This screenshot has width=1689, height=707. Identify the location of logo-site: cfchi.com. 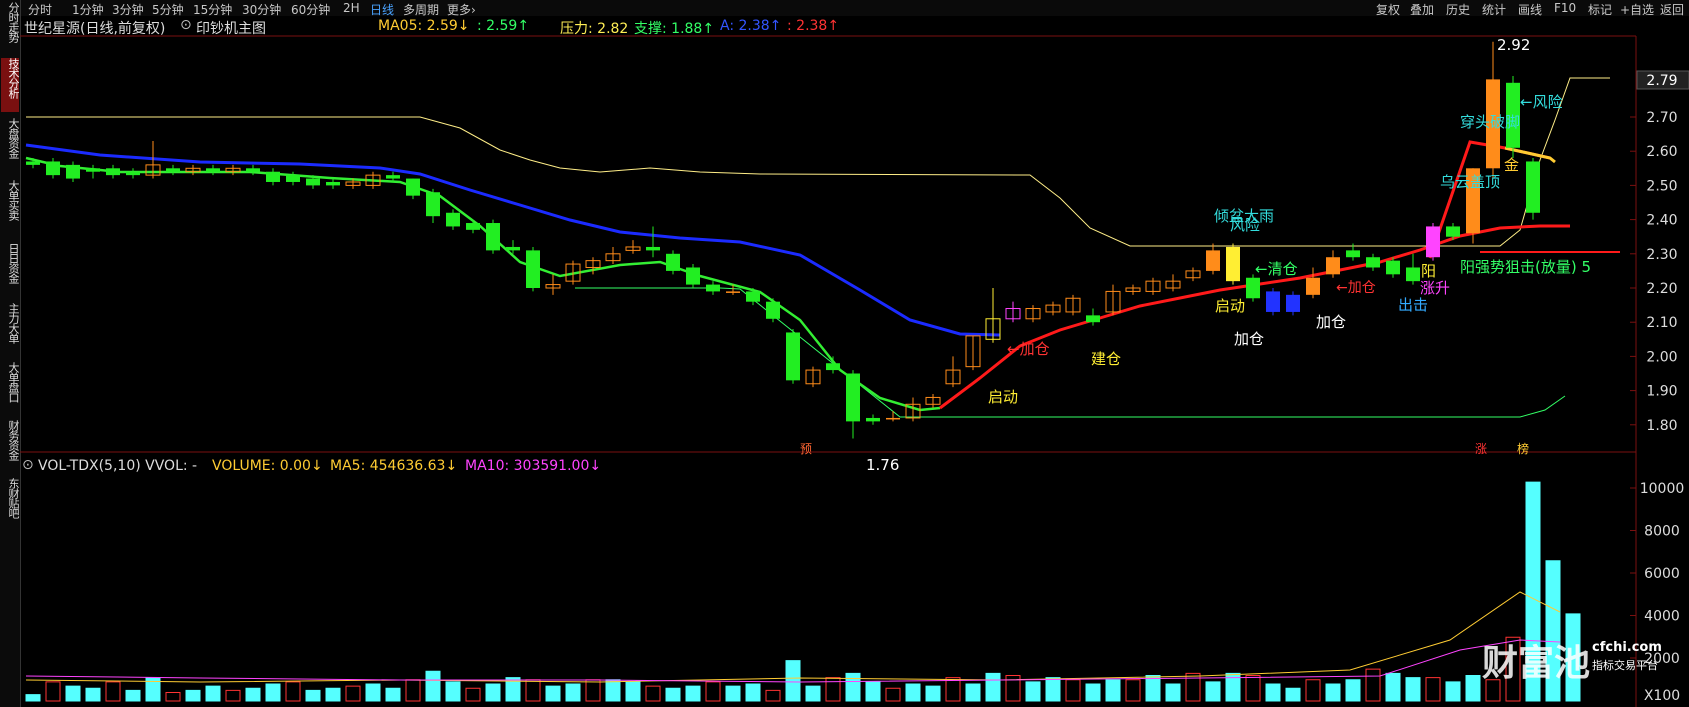
(1627, 647).